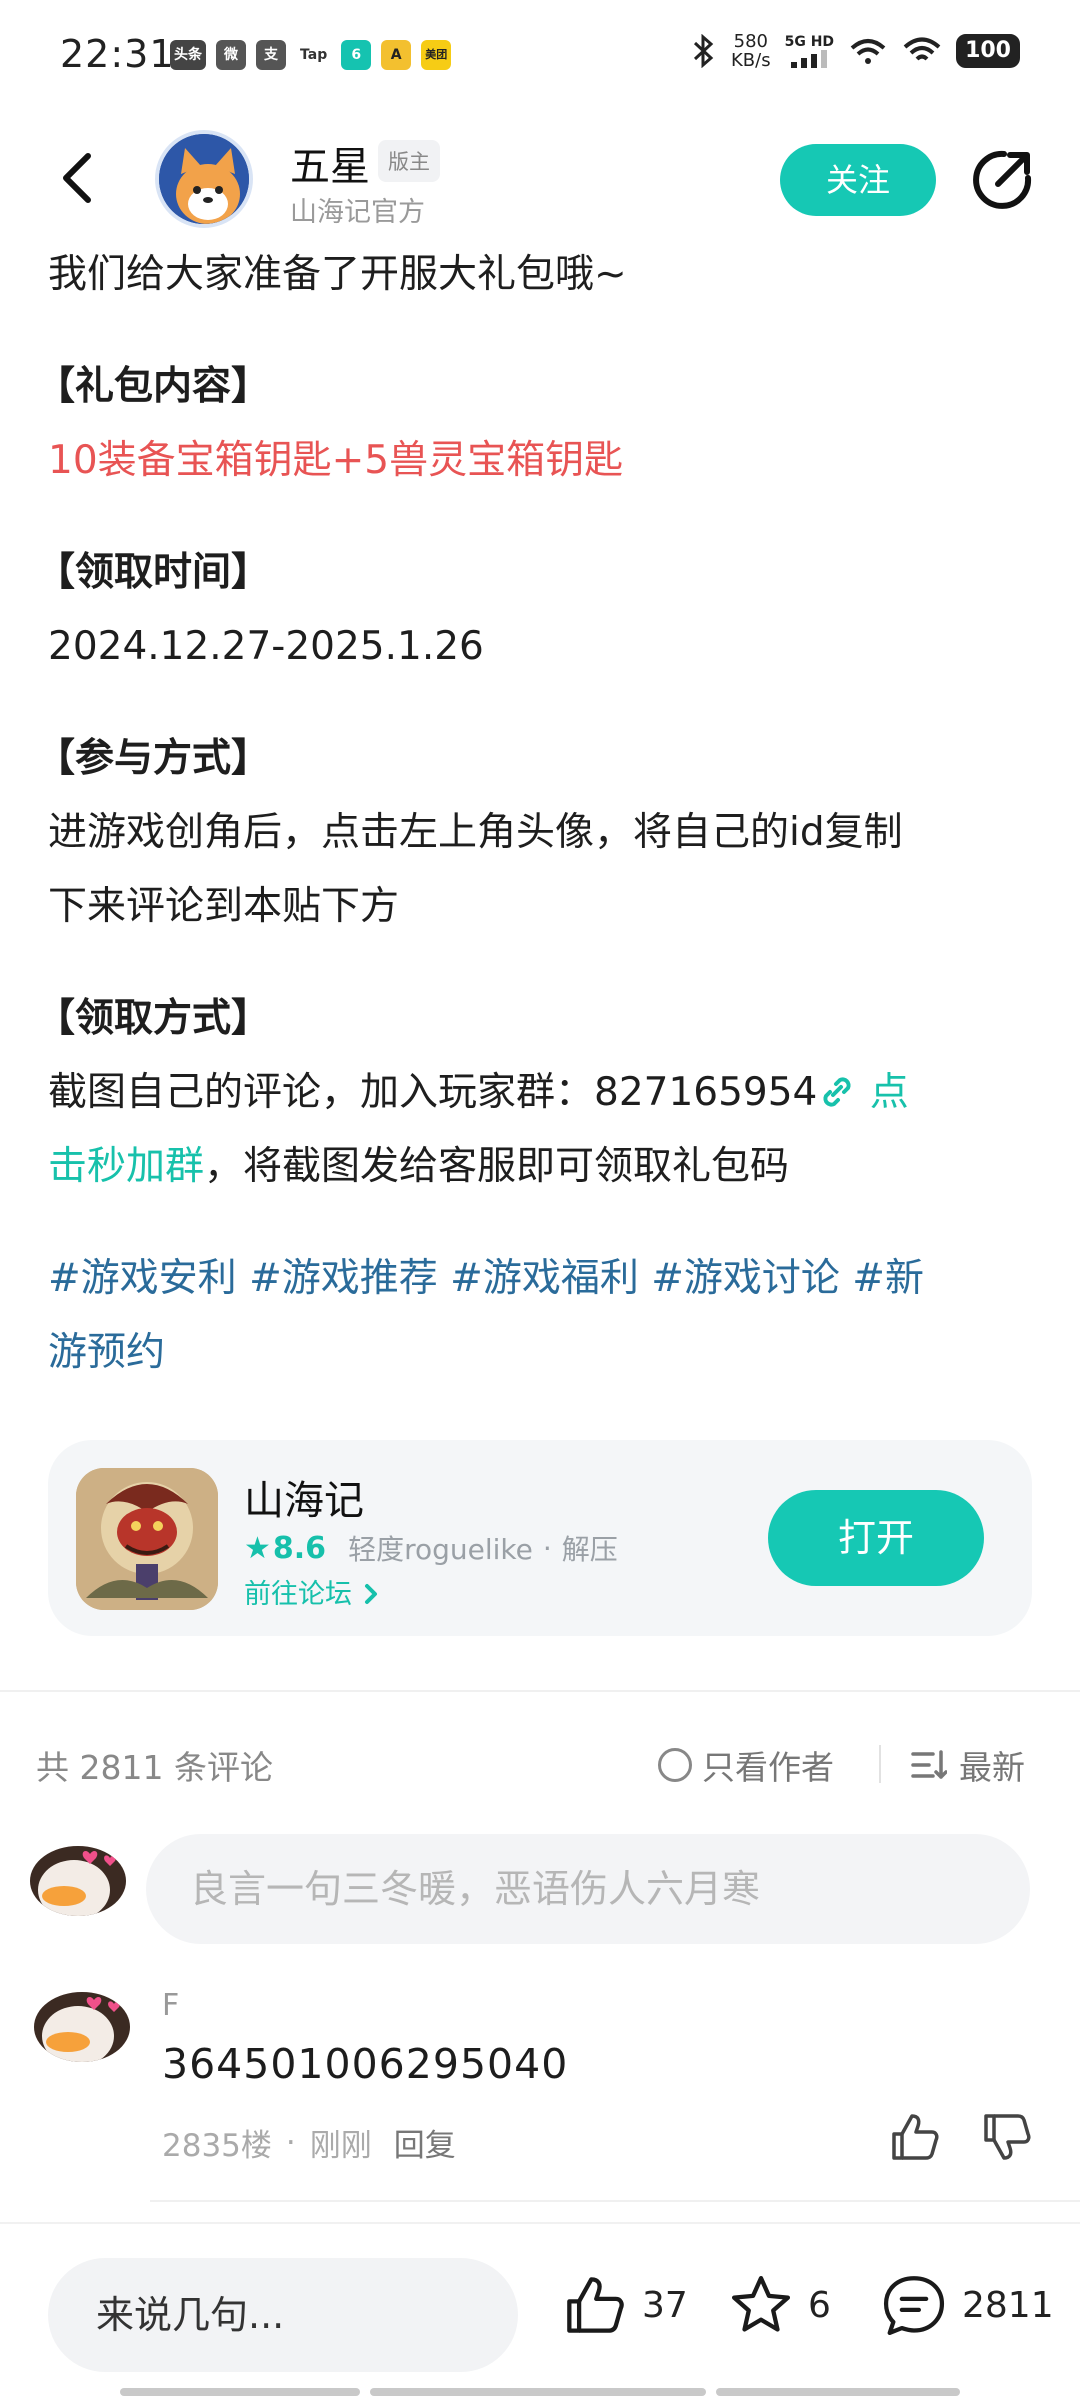  What do you see at coordinates (751, 51) in the screenshot?
I see `net-speed: 580 KB/s` at bounding box center [751, 51].